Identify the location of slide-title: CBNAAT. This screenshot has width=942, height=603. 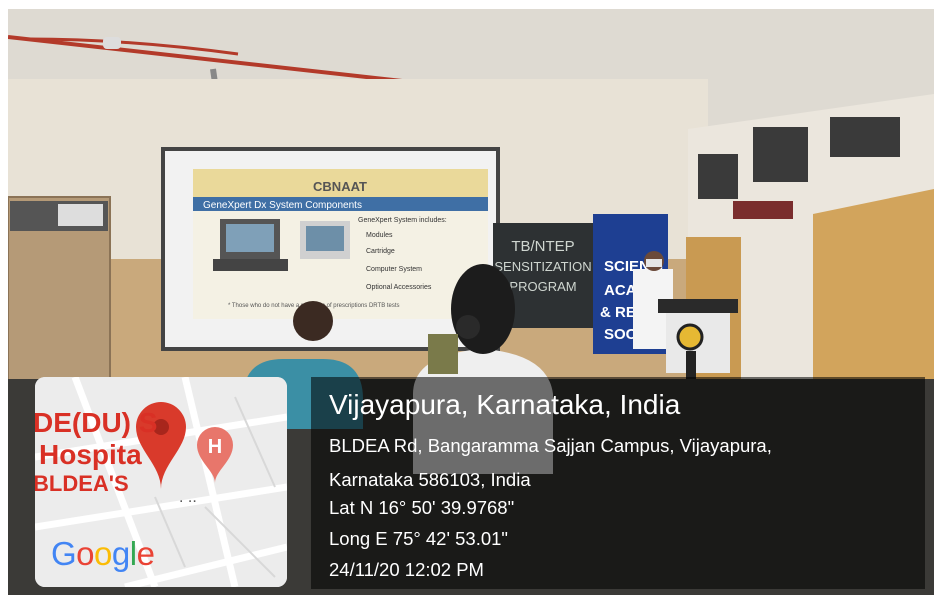
(340, 186).